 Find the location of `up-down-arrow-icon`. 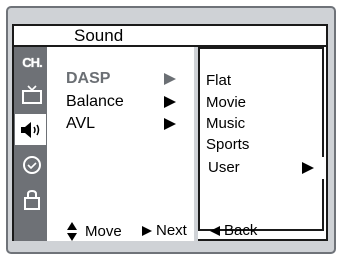

up-down-arrow-icon is located at coordinates (72, 232).